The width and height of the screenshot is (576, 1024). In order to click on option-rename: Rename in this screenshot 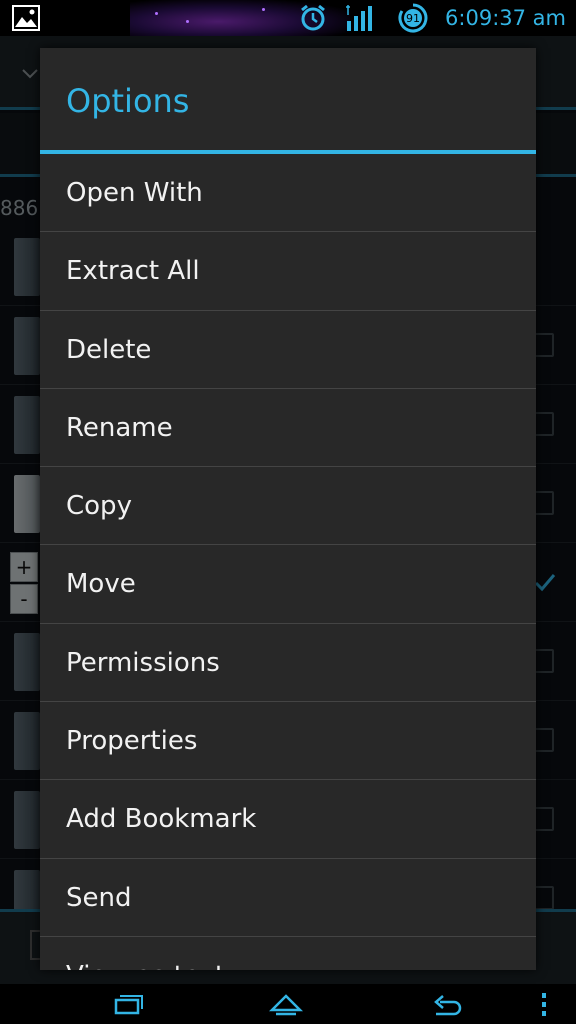, I will do `click(288, 428)`.